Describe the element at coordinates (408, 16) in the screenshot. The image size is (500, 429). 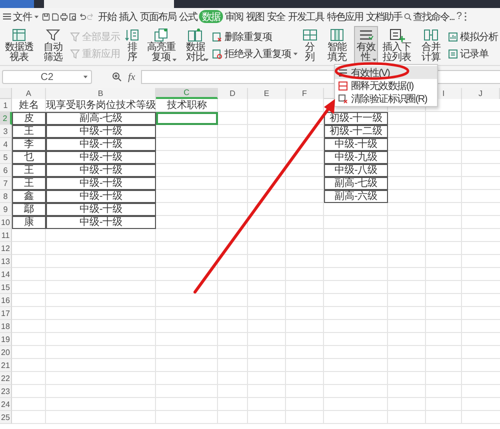
I see `search-icon` at that location.